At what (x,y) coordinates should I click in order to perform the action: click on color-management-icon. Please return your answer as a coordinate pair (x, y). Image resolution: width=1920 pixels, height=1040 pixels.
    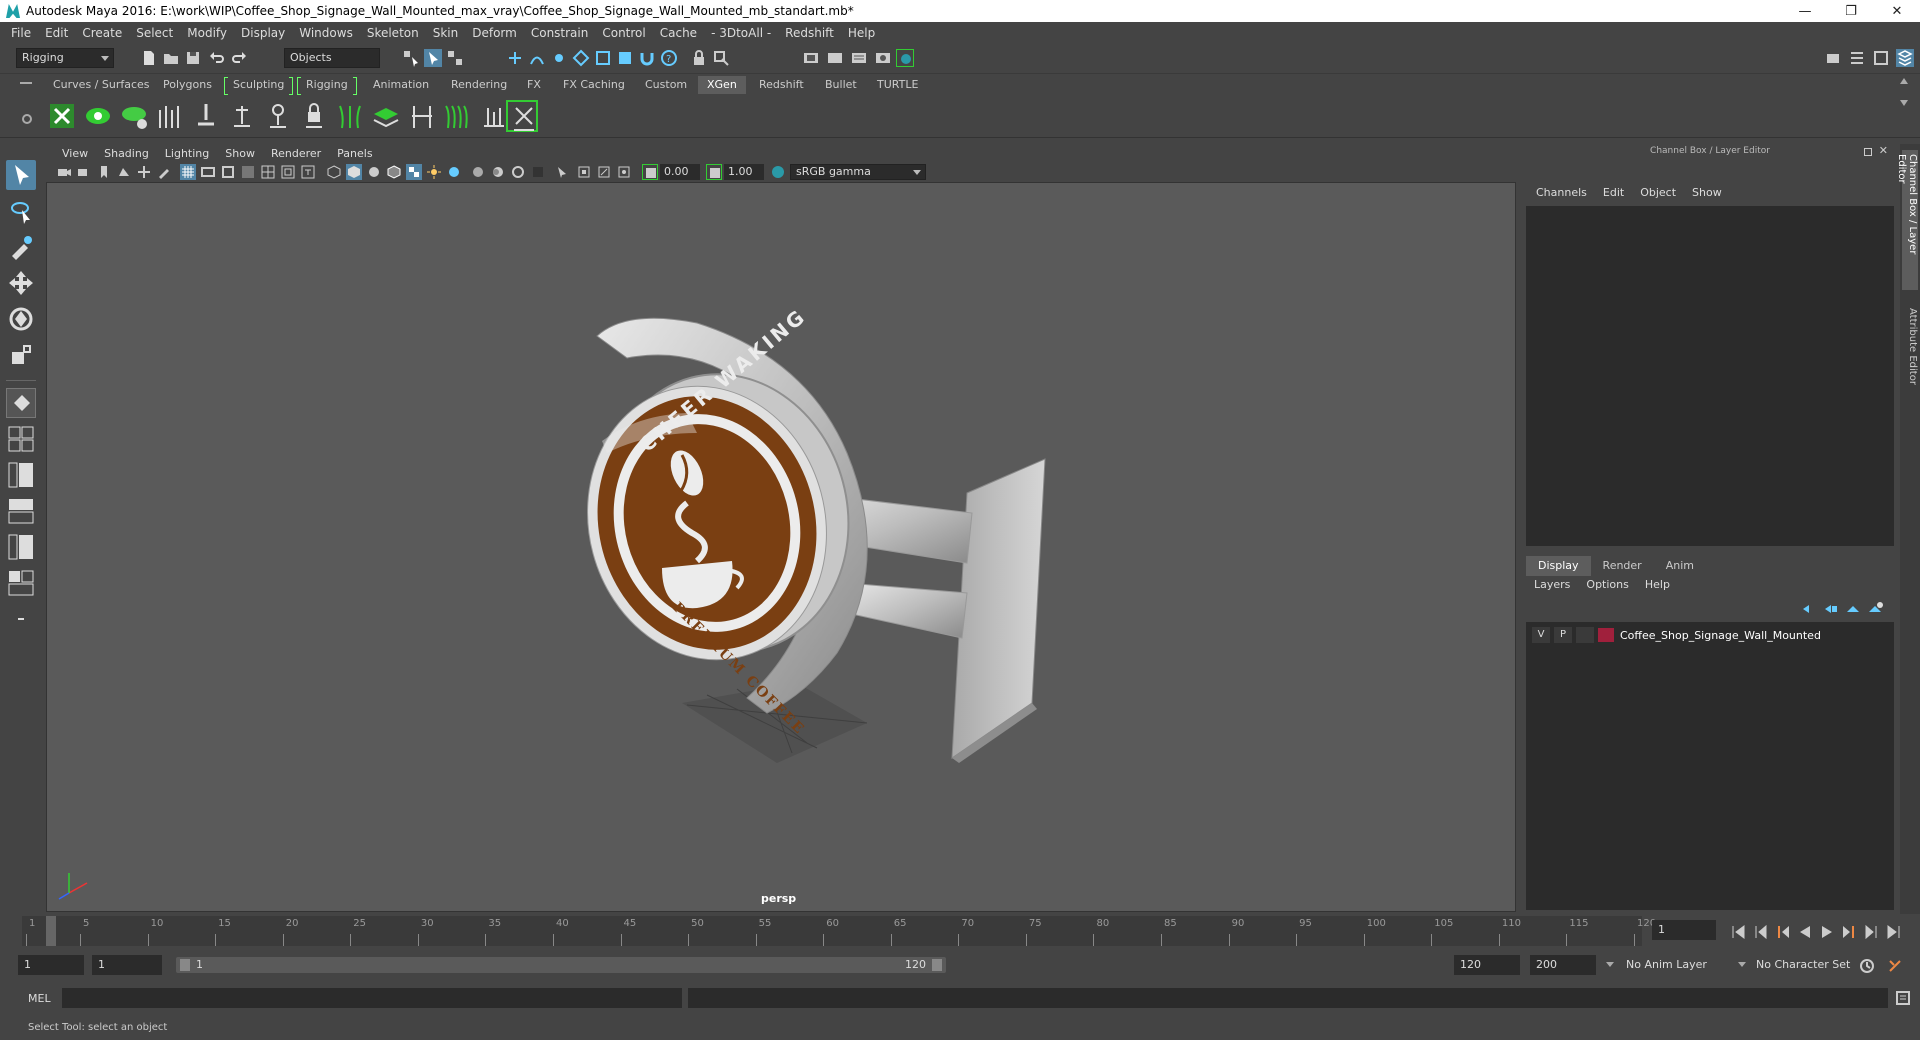
    Looking at the image, I should click on (778, 172).